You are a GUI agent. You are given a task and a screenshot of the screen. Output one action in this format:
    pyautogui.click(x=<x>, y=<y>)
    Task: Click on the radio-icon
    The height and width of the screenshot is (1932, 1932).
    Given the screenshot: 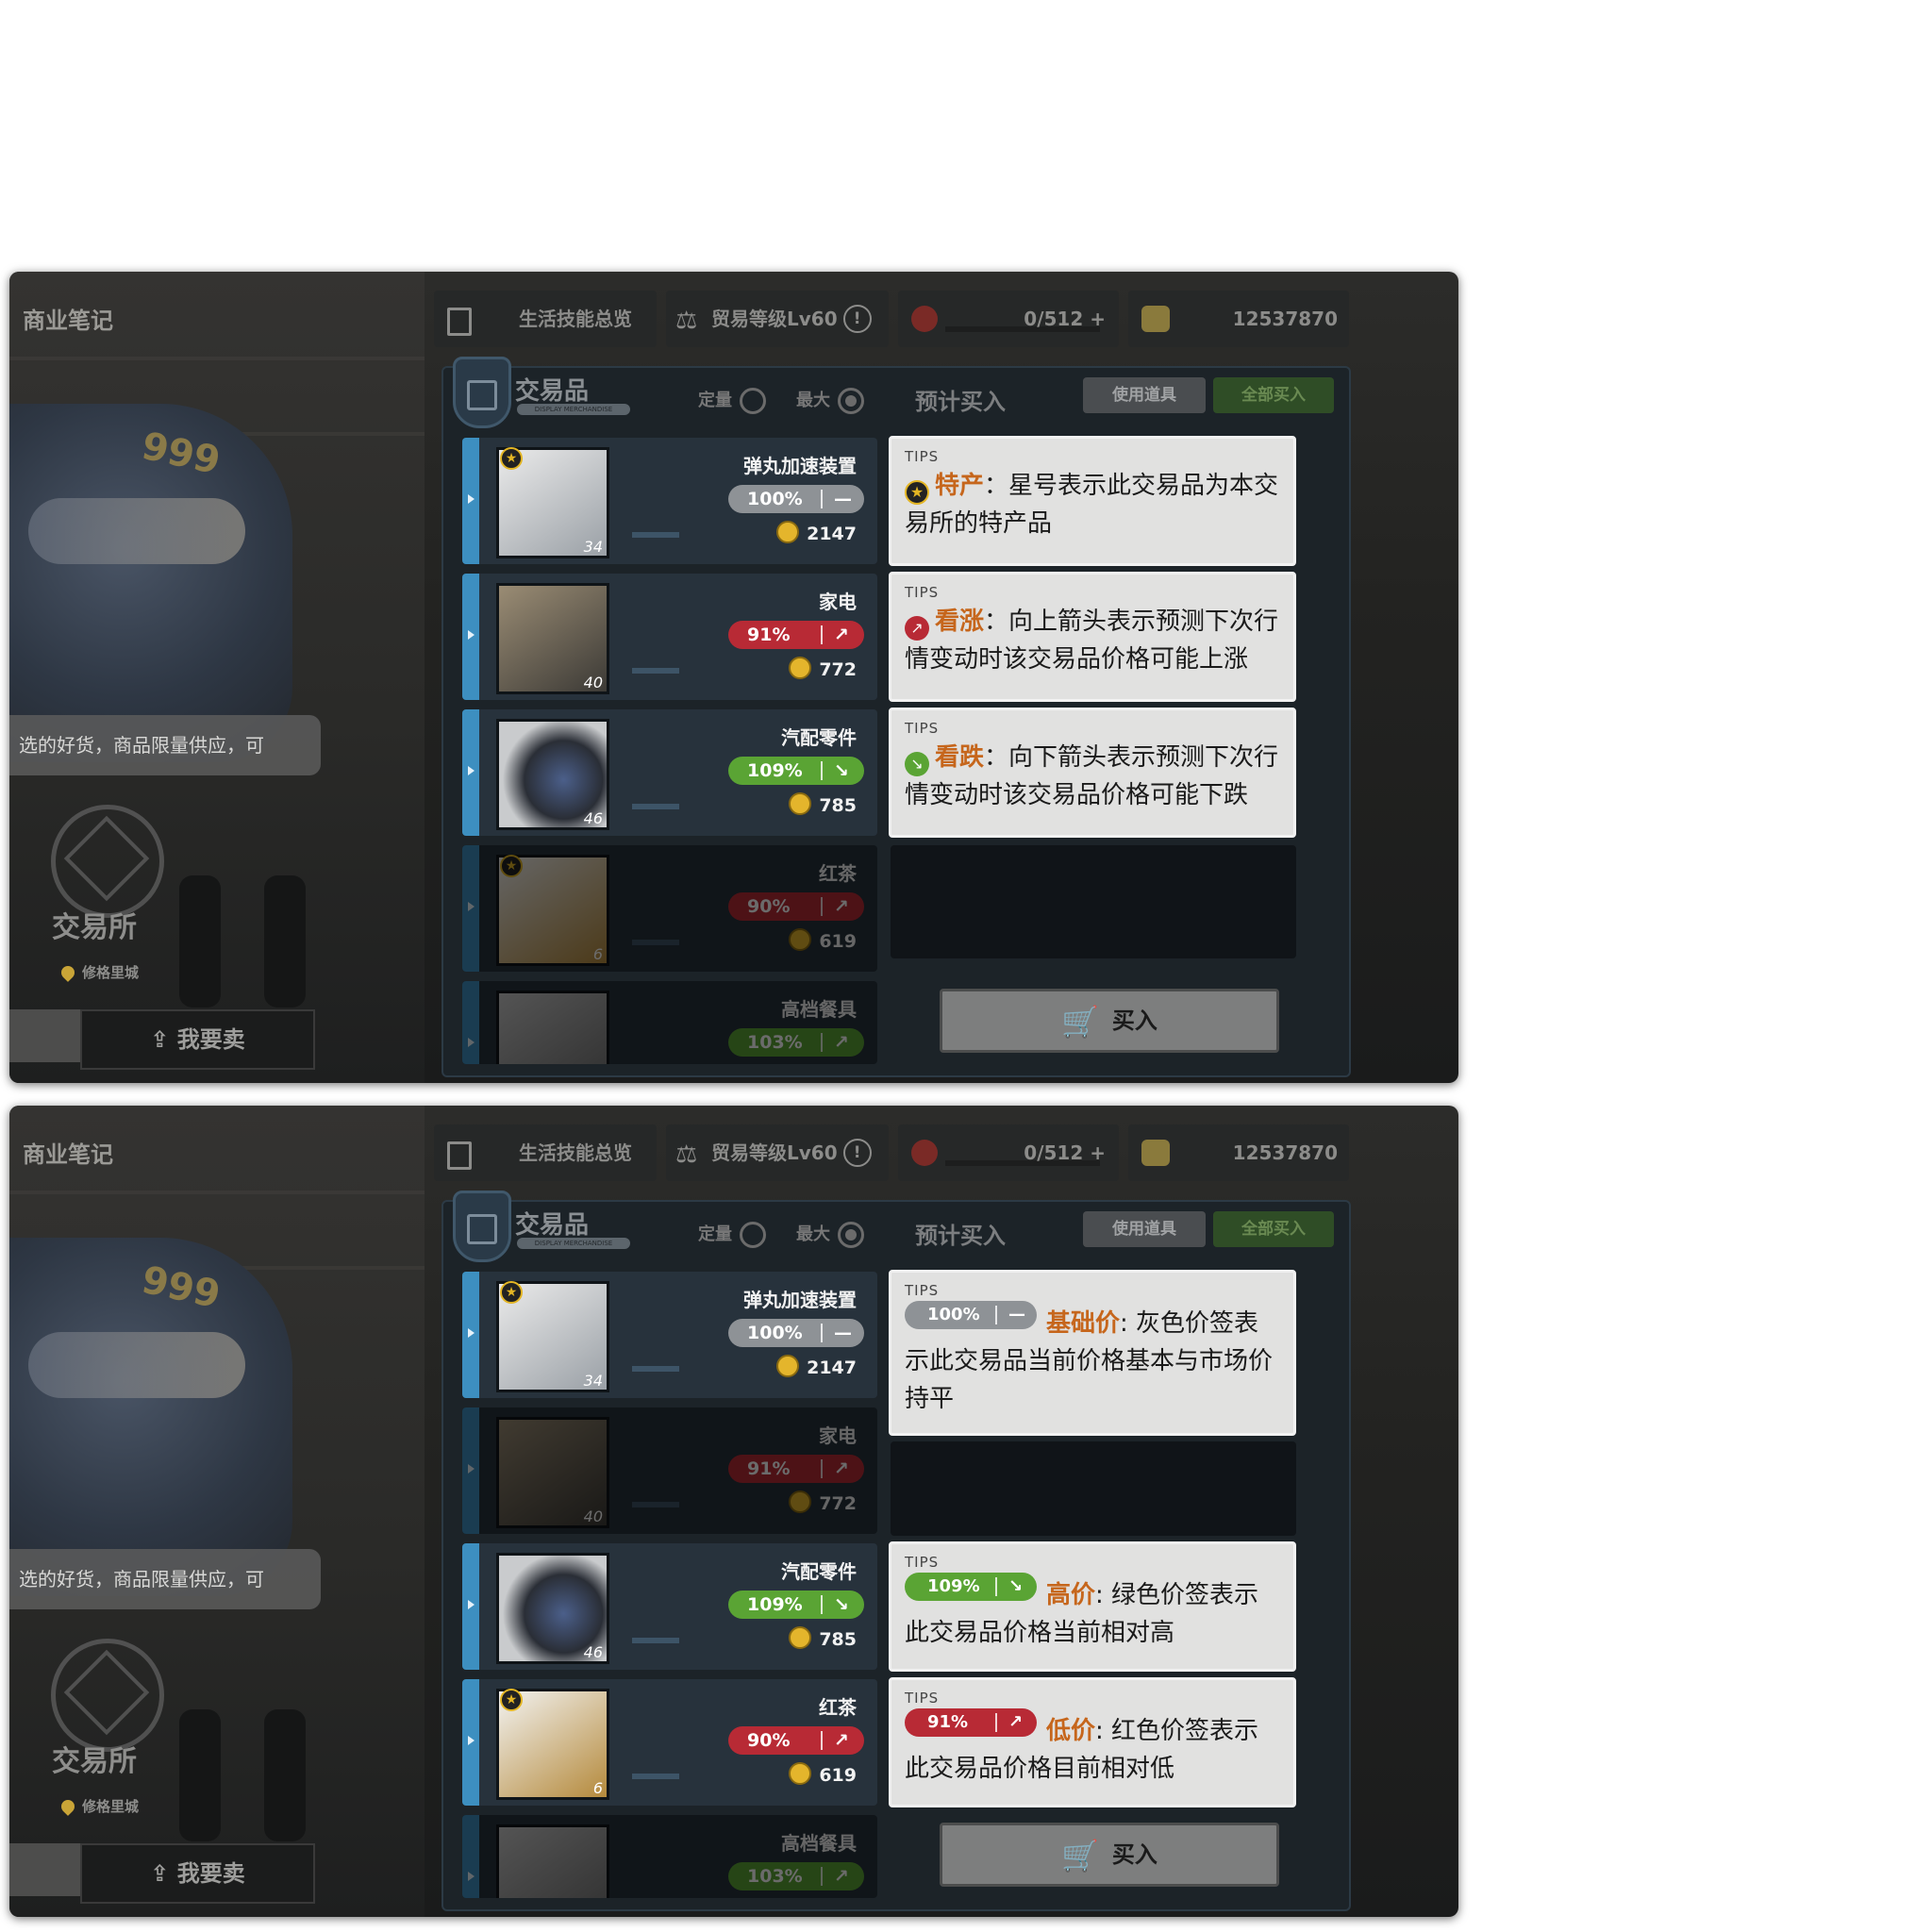 What is the action you would take?
    pyautogui.click(x=753, y=401)
    